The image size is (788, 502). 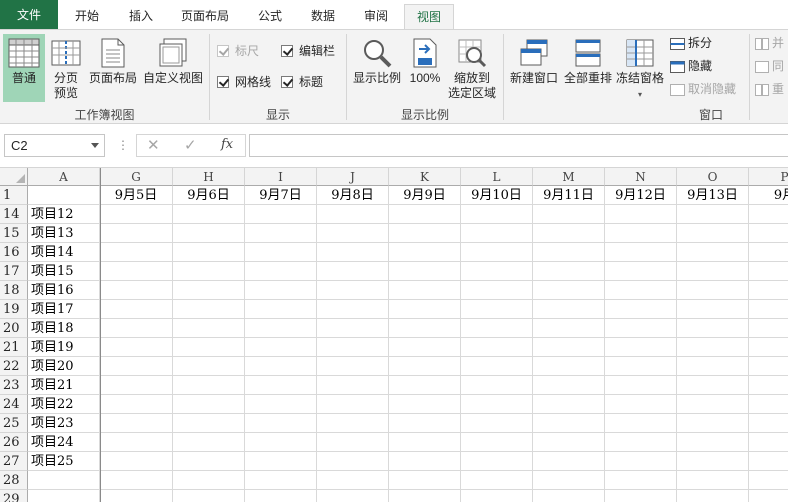 I want to click on new-window-button: 新建窗口, so click(x=534, y=68).